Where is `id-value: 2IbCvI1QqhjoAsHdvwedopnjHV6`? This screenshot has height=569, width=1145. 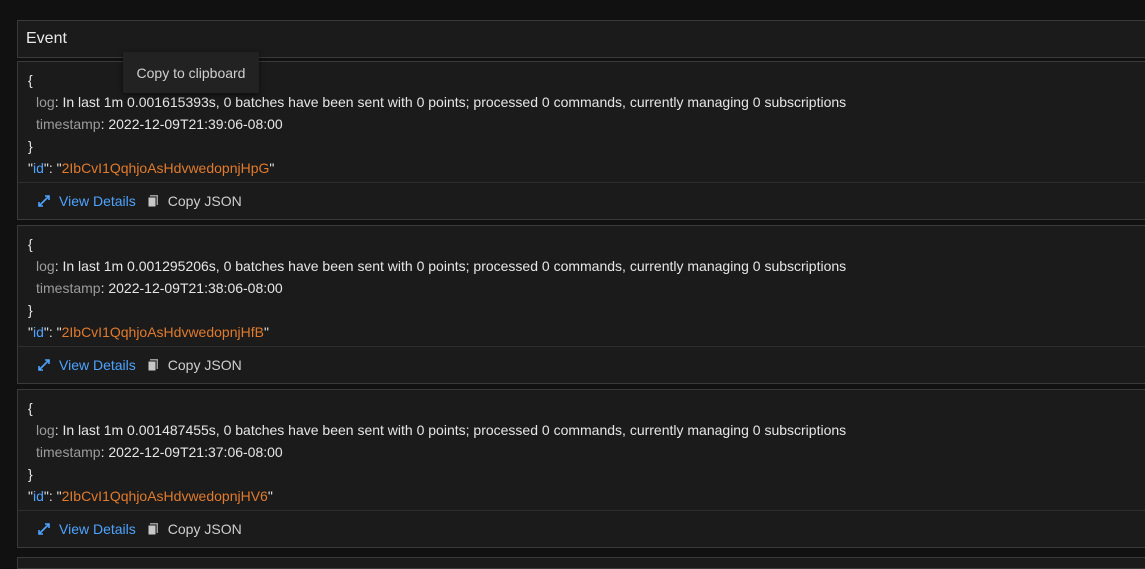 id-value: 2IbCvI1QqhjoAsHdvwedopnjHV6 is located at coordinates (164, 496).